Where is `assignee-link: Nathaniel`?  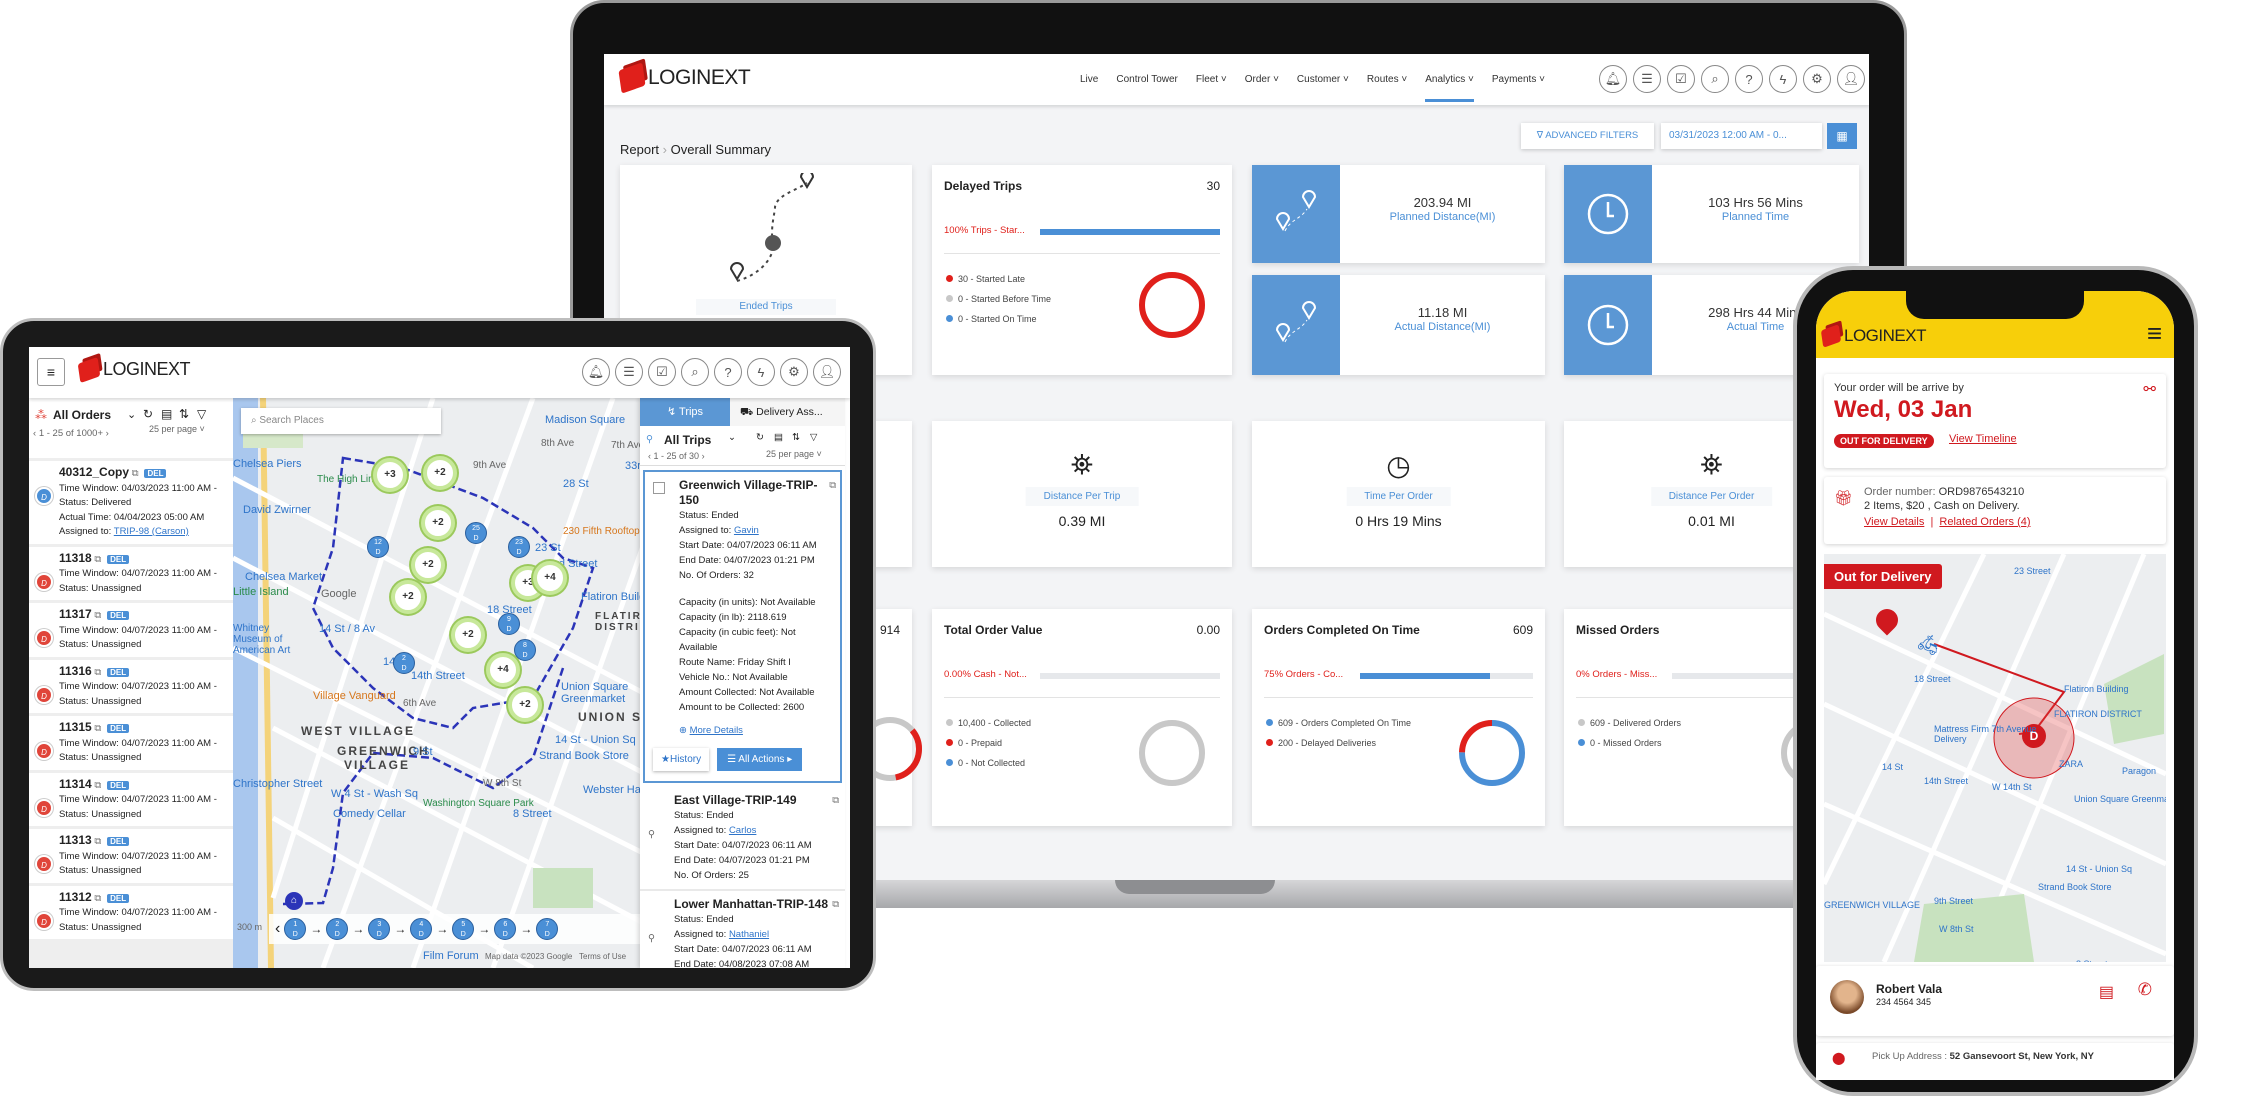 assignee-link: Nathaniel is located at coordinates (749, 934).